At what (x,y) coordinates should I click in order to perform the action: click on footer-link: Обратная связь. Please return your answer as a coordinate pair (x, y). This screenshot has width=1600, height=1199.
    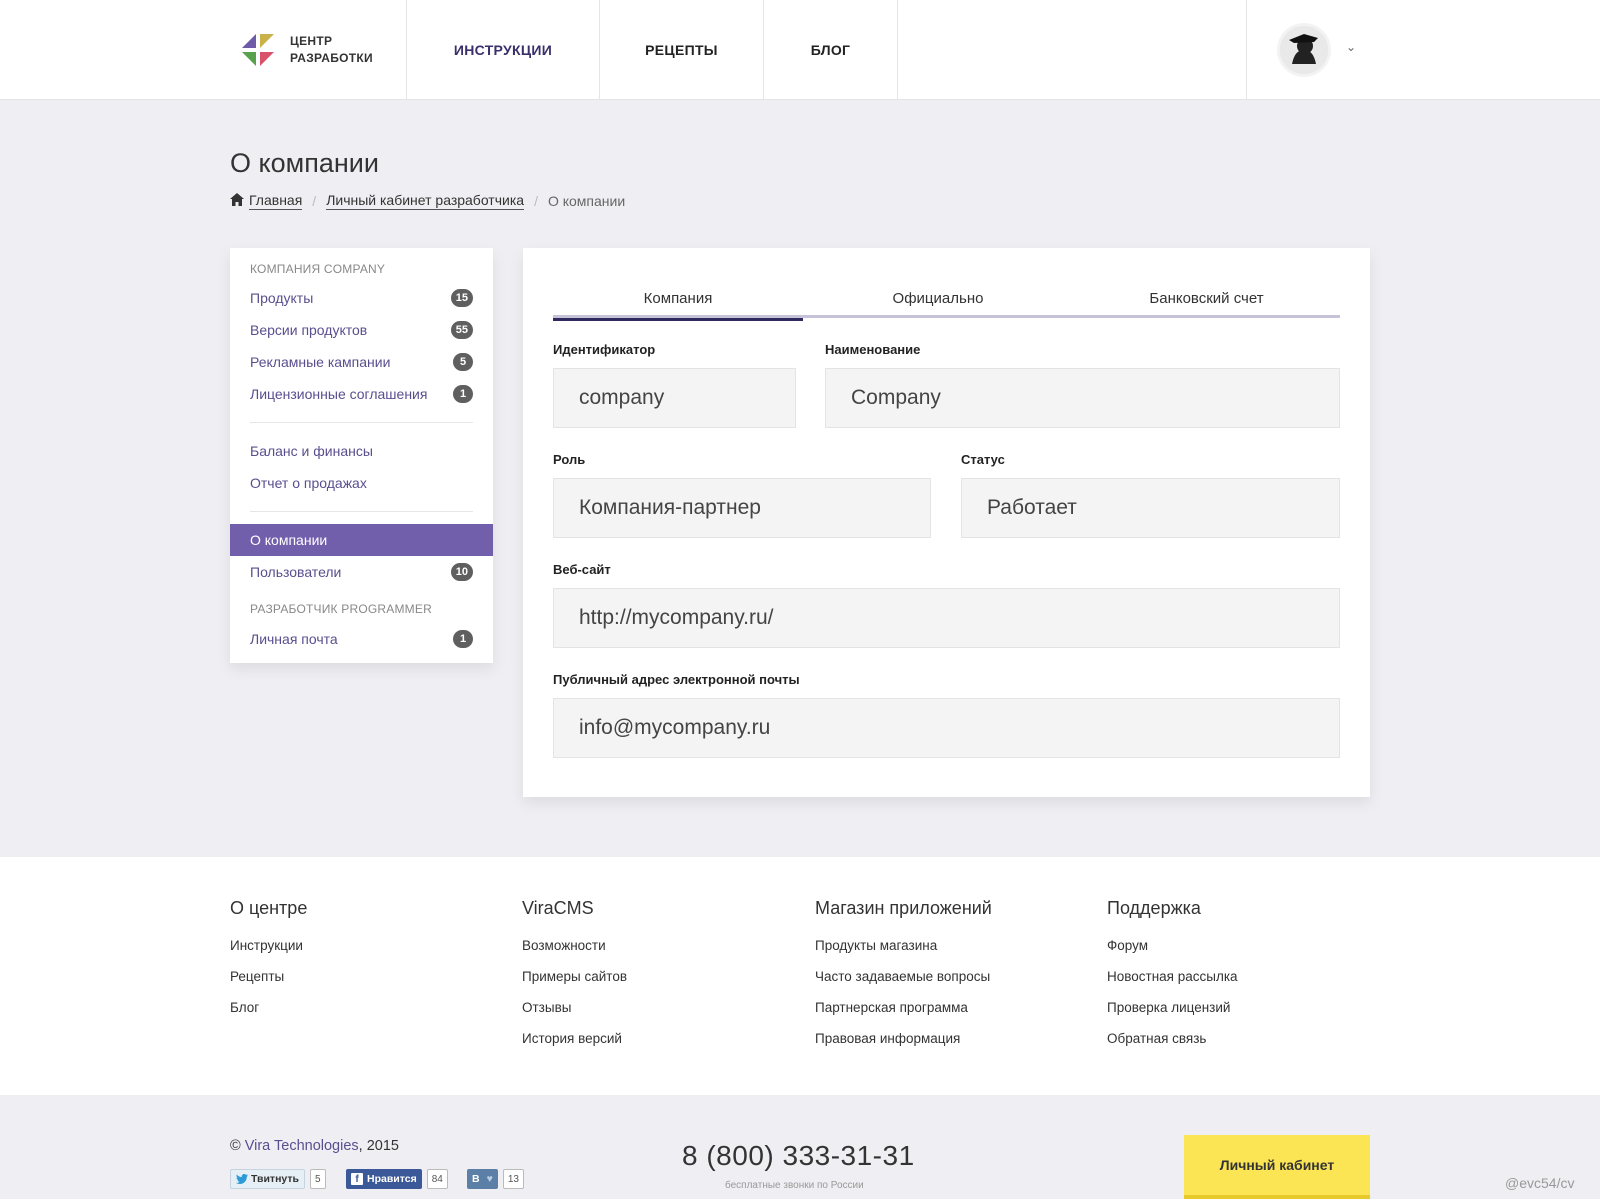
    Looking at the image, I should click on (1172, 1047).